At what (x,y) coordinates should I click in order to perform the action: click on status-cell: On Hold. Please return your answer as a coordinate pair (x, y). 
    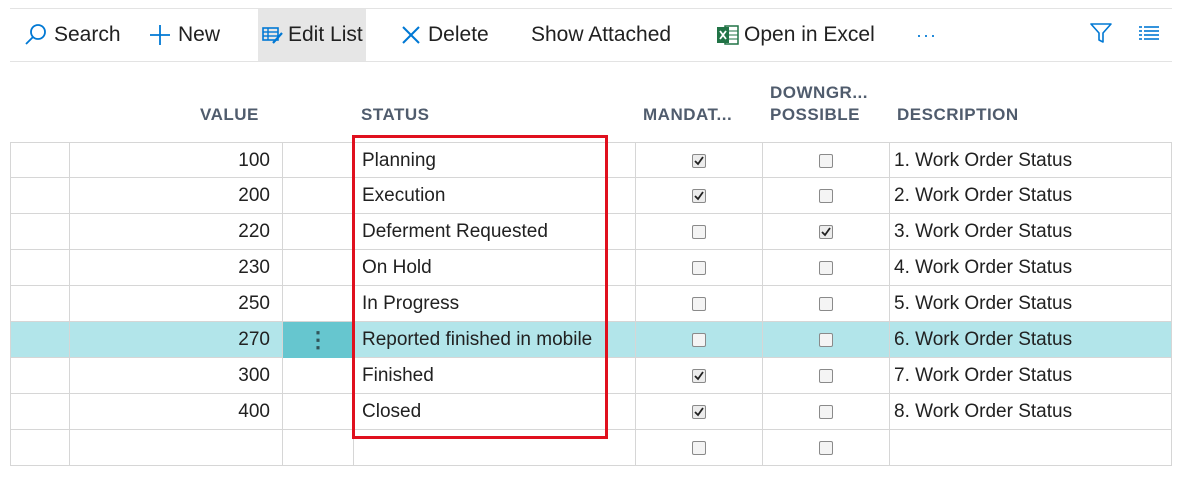
    Looking at the image, I should click on (494, 268).